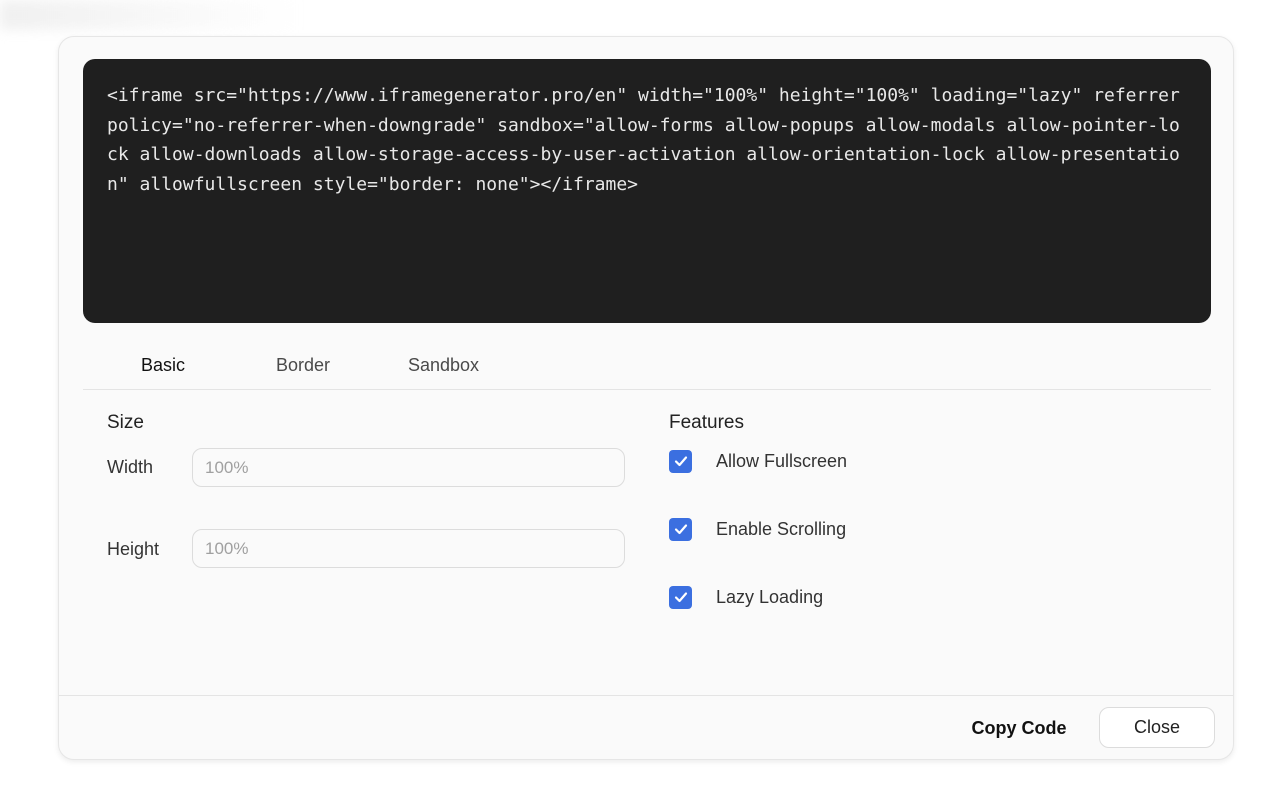 The width and height of the screenshot is (1280, 800). Describe the element at coordinates (150, 15) in the screenshot. I see `background-blur` at that location.